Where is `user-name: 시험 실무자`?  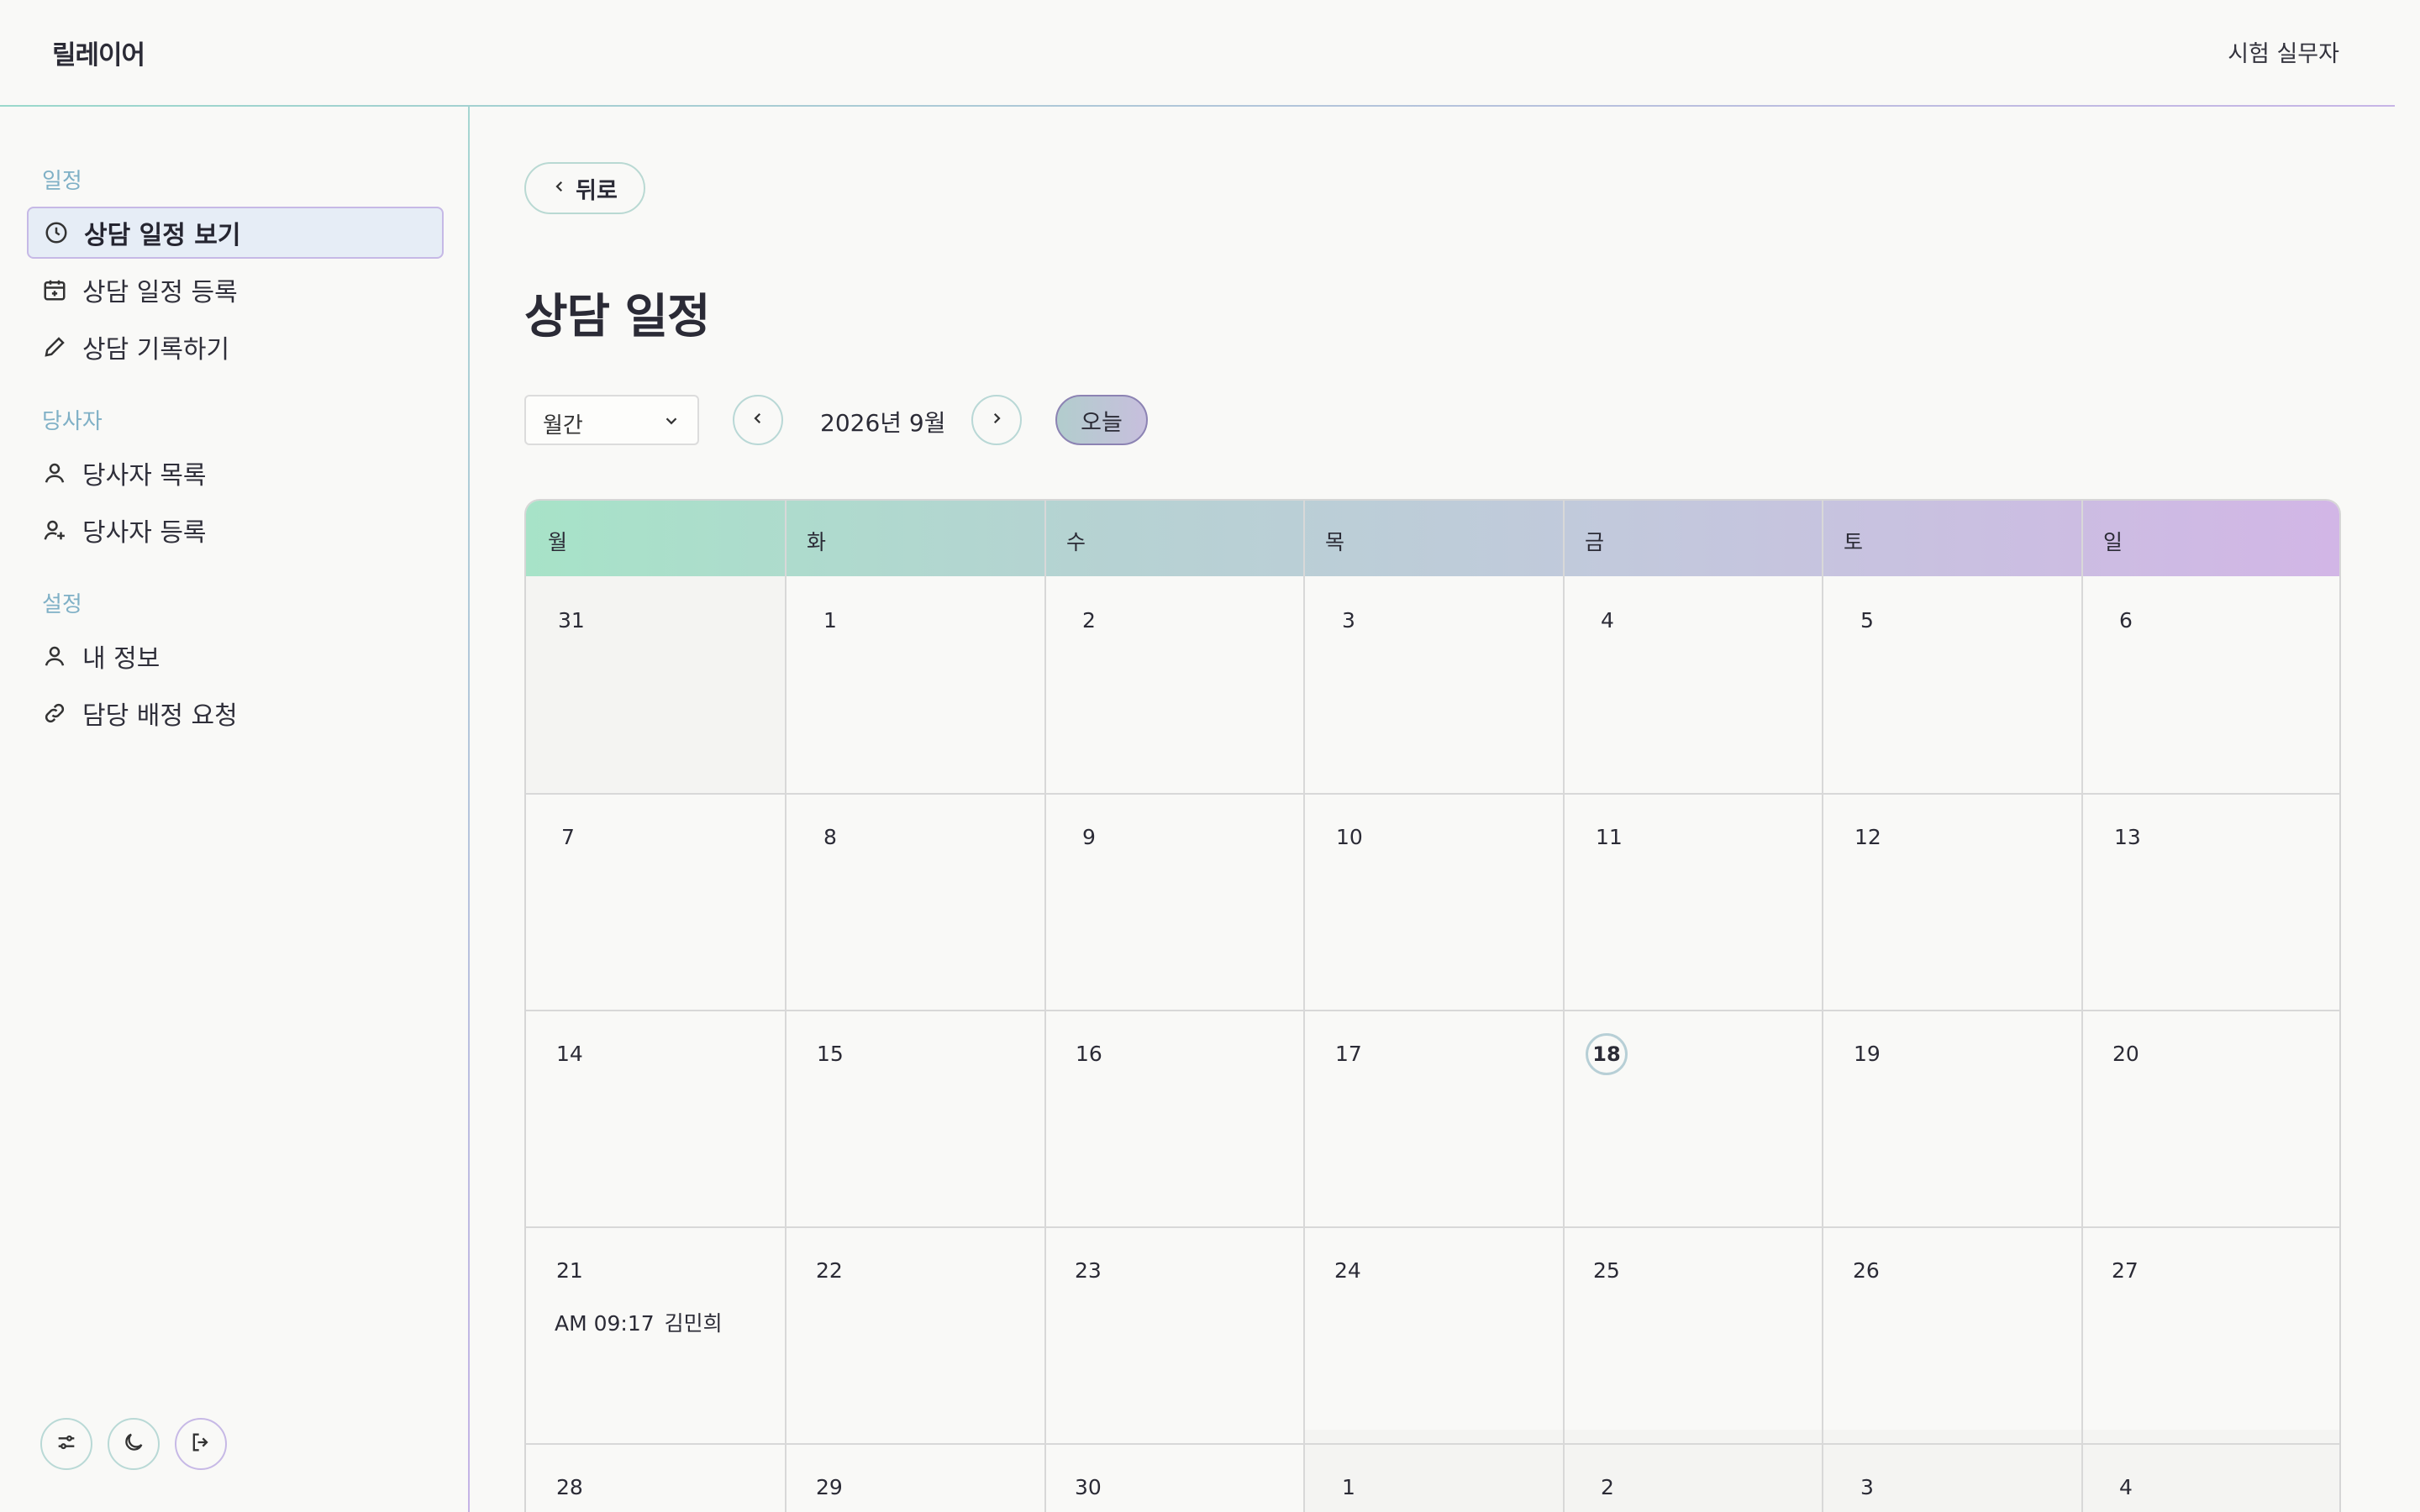
user-name: 시험 실무자 is located at coordinates (2283, 51).